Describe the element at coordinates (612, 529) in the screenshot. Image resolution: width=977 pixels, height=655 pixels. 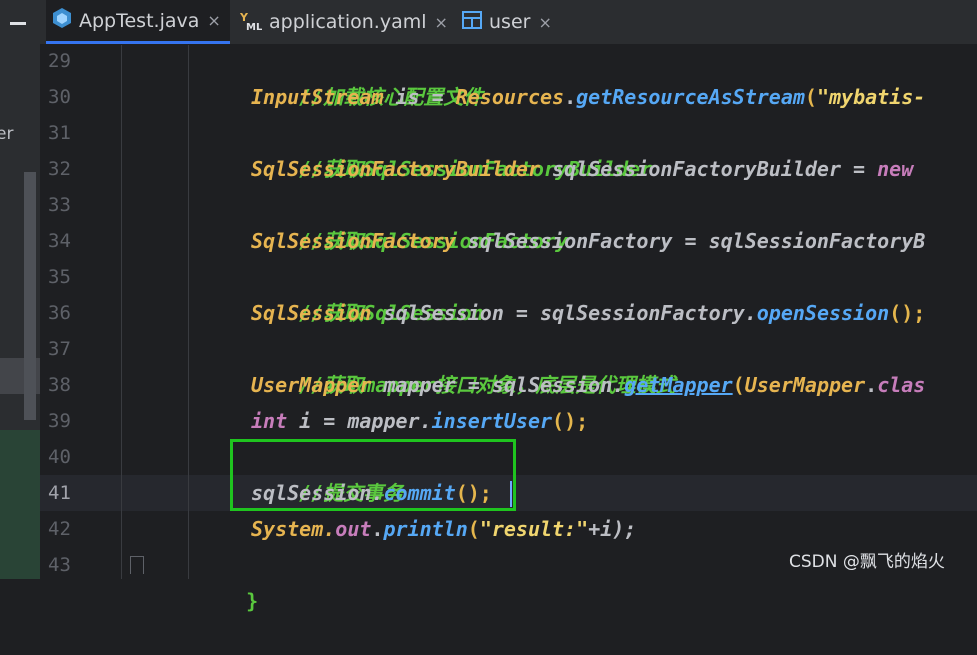
I see `code-text: +i);` at that location.